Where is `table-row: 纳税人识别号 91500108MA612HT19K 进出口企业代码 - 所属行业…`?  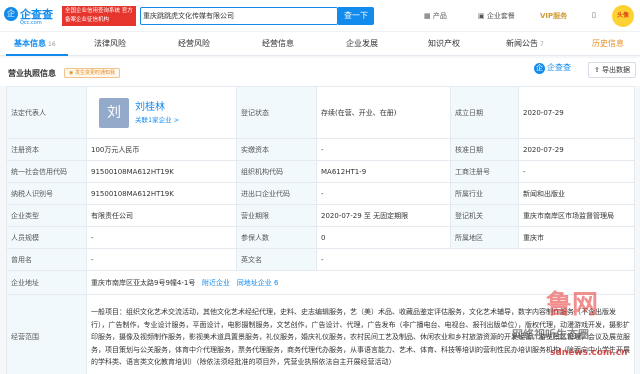 table-row: 纳税人识别号 91500108MA612HT19K 进出口企业代码 - 所属行业… is located at coordinates (320, 193).